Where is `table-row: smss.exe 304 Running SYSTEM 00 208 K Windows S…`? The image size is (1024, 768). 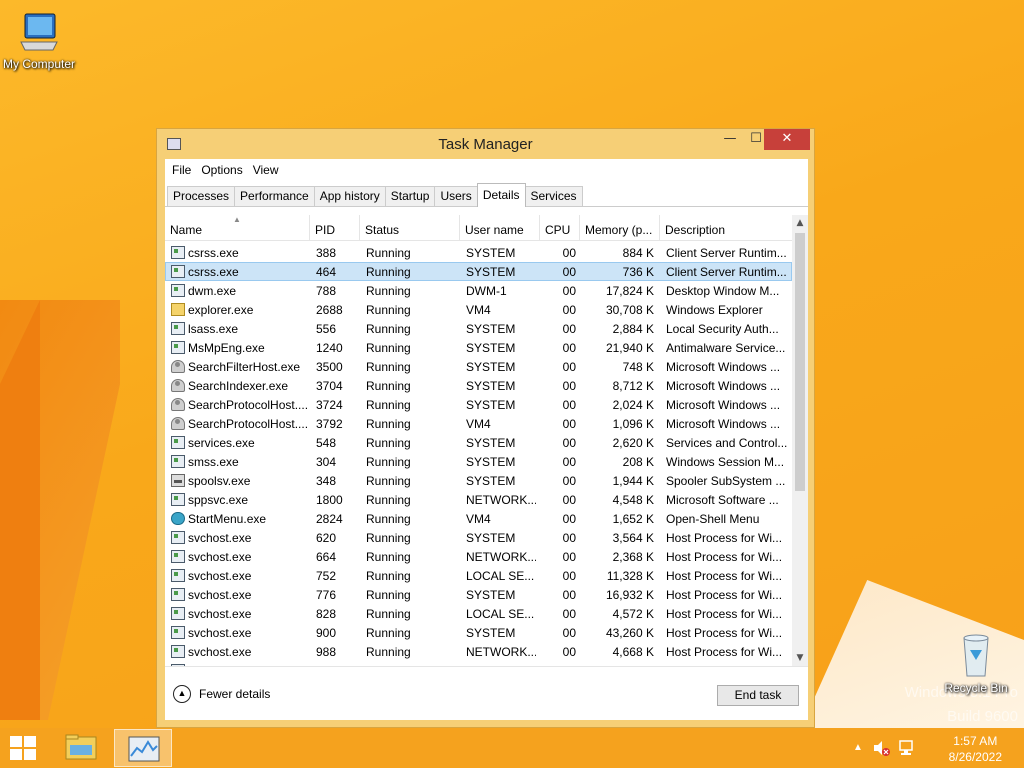 table-row: smss.exe 304 Running SYSTEM 00 208 K Windows S… is located at coordinates (478, 461).